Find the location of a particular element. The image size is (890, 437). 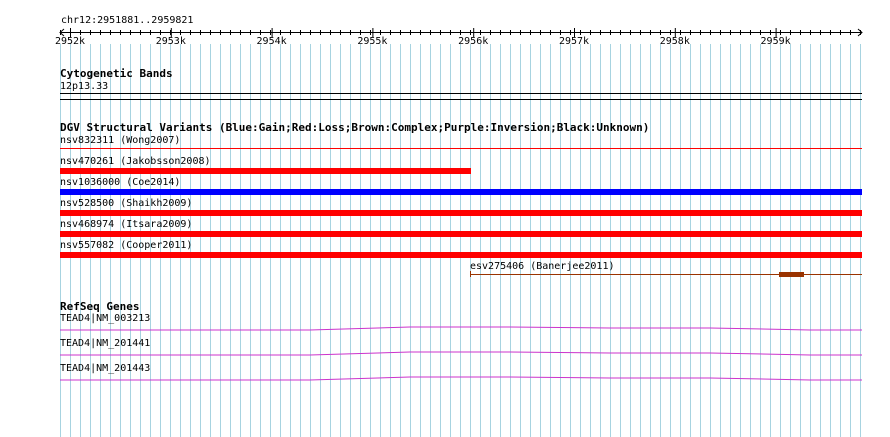

ruler-tick-label: 2958k is located at coordinates (675, 41).